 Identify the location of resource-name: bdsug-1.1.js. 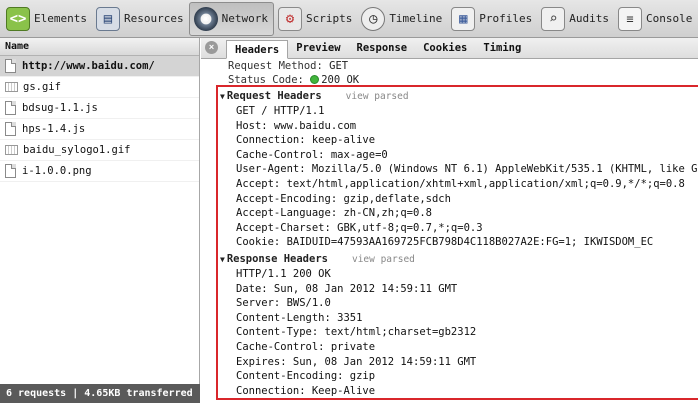
(60, 108).